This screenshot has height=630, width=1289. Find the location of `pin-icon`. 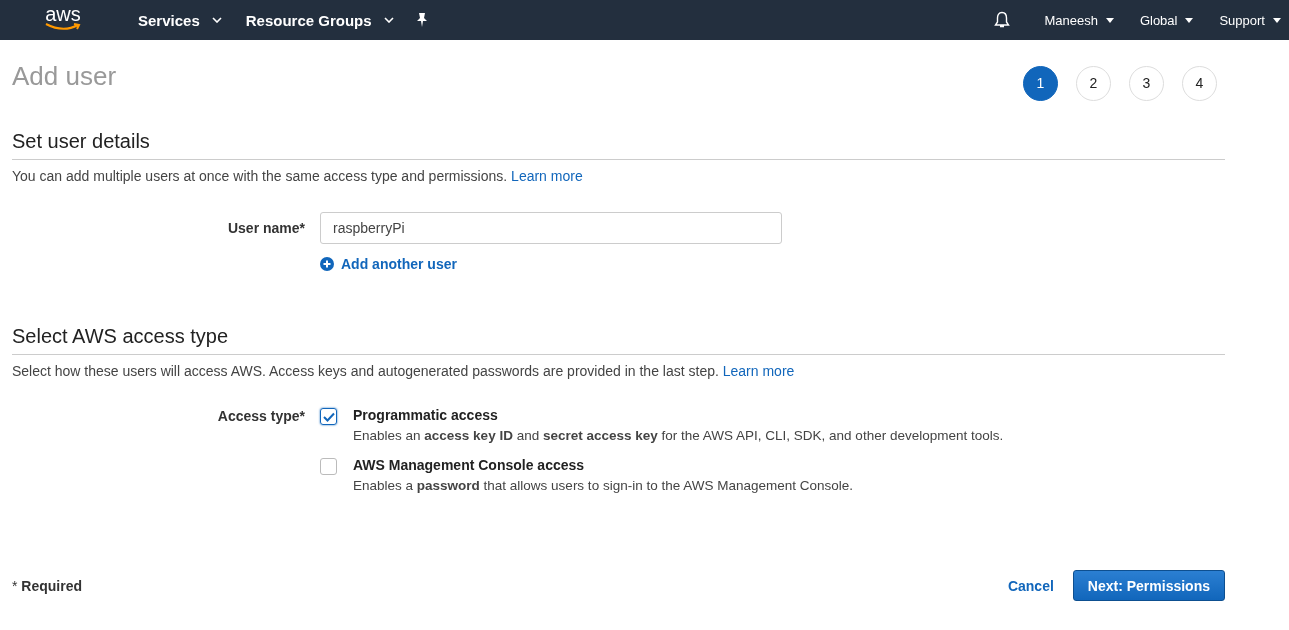

pin-icon is located at coordinates (421, 20).